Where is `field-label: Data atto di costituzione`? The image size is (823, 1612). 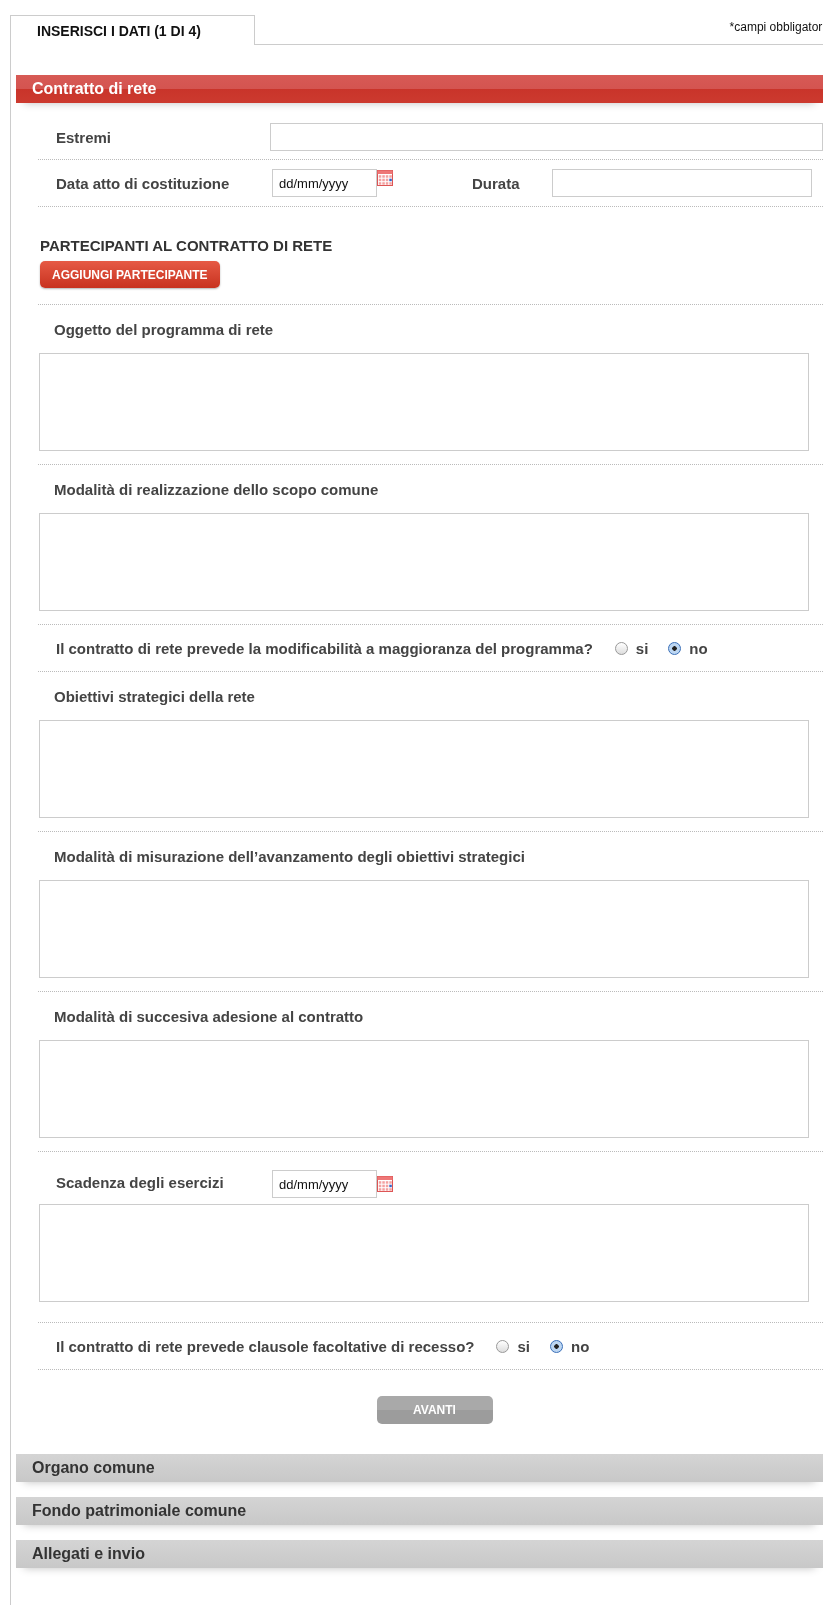 field-label: Data atto di costituzione is located at coordinates (143, 183).